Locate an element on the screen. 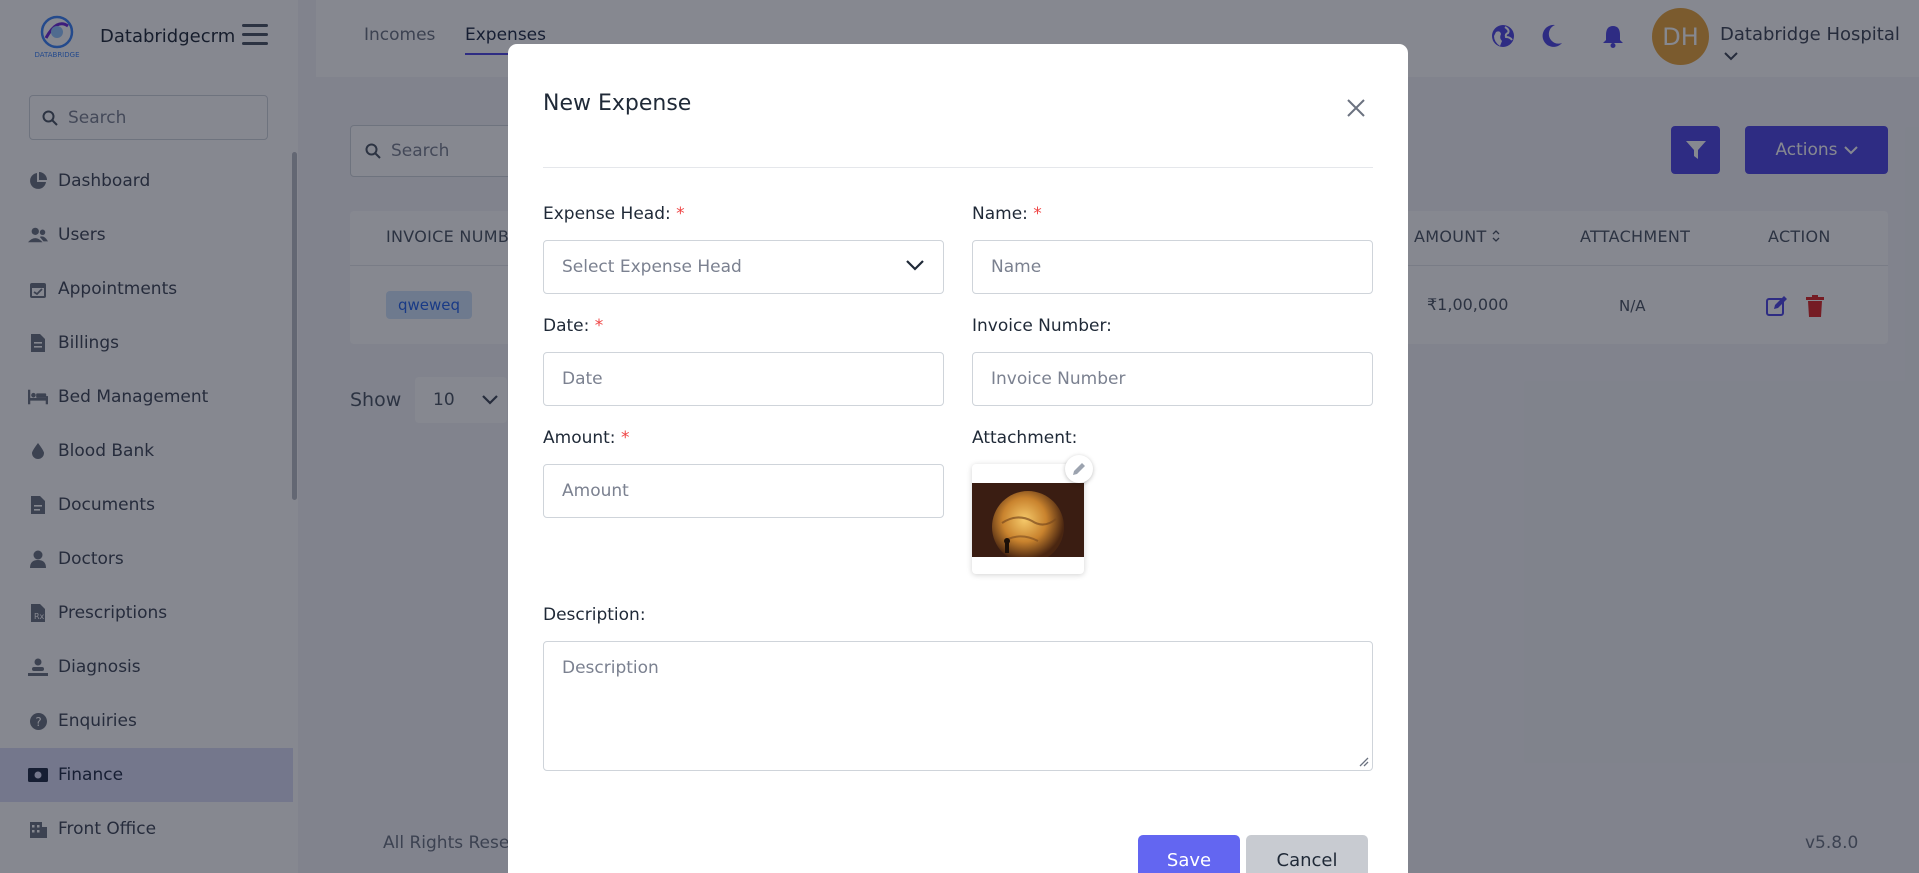 This screenshot has height=873, width=1919. amount-input: Amount is located at coordinates (743, 491).